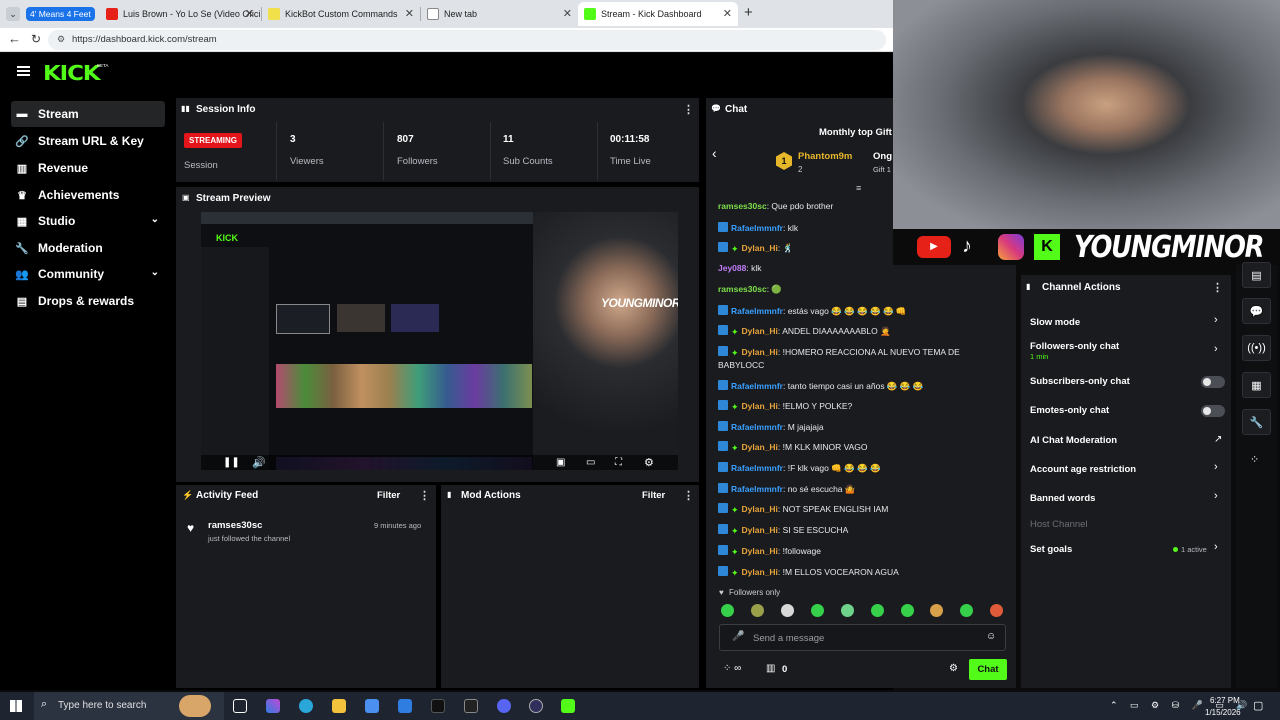  Describe the element at coordinates (1256, 385) in the screenshot. I see `rail-layout-icon: ▦` at that location.